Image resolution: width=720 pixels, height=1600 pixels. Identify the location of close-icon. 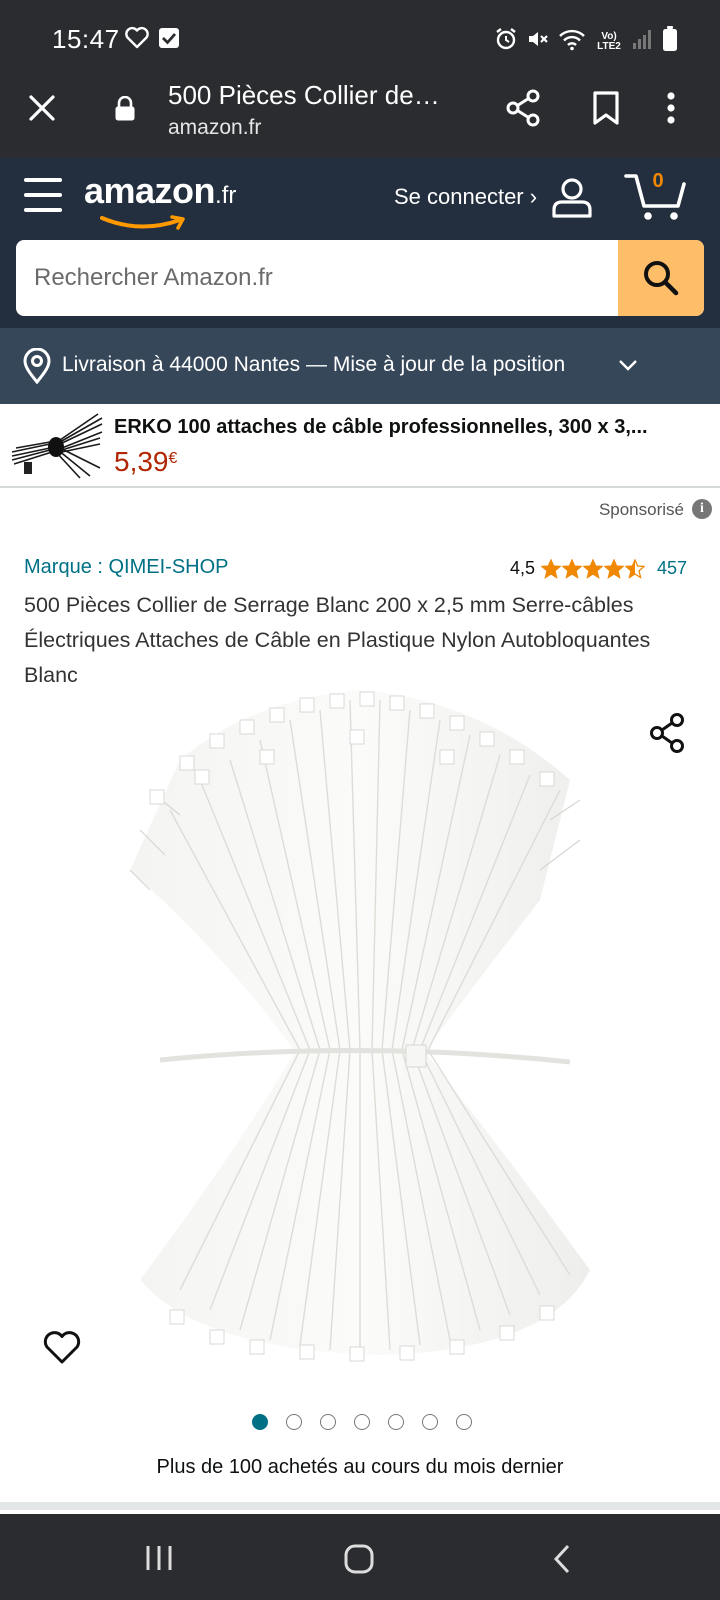
(42, 108).